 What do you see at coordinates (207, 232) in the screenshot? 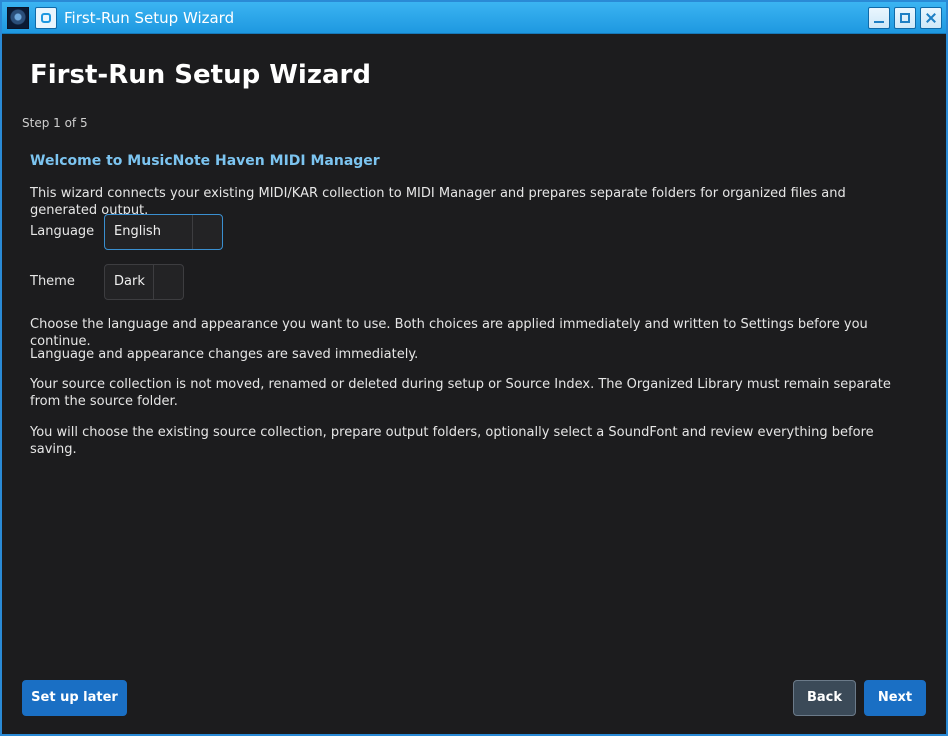
I see `language-dropdown-icon` at bounding box center [207, 232].